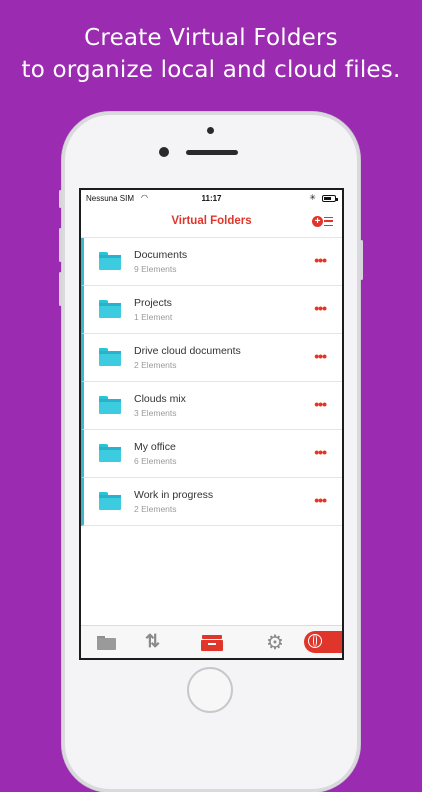 The width and height of the screenshot is (422, 792). I want to click on navigation-bar: Virtual Folders +, so click(211, 223).